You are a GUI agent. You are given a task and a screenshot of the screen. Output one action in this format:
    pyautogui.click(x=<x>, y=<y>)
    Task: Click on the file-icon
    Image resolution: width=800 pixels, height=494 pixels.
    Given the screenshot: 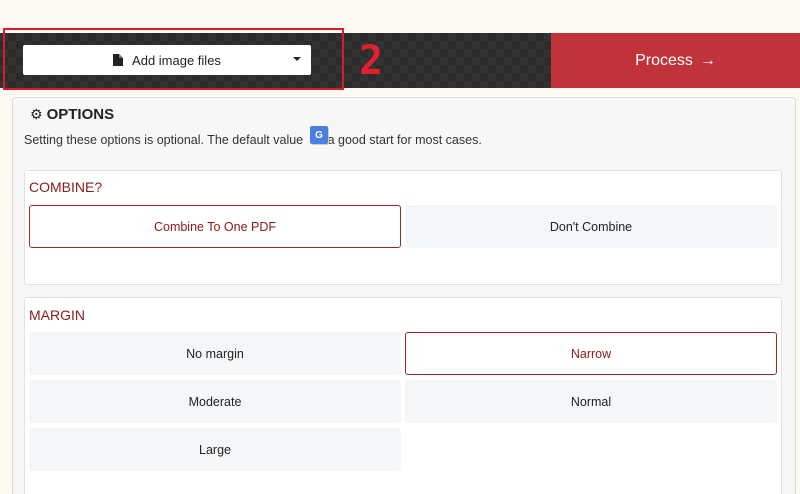 What is the action you would take?
    pyautogui.click(x=118, y=60)
    